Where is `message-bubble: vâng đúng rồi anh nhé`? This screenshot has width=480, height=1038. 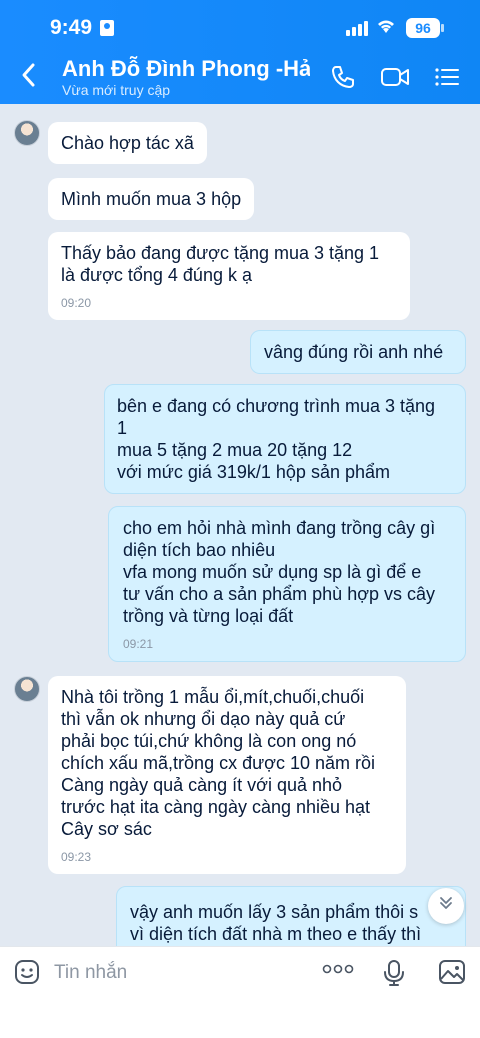 message-bubble: vâng đúng rồi anh nhé is located at coordinates (358, 352).